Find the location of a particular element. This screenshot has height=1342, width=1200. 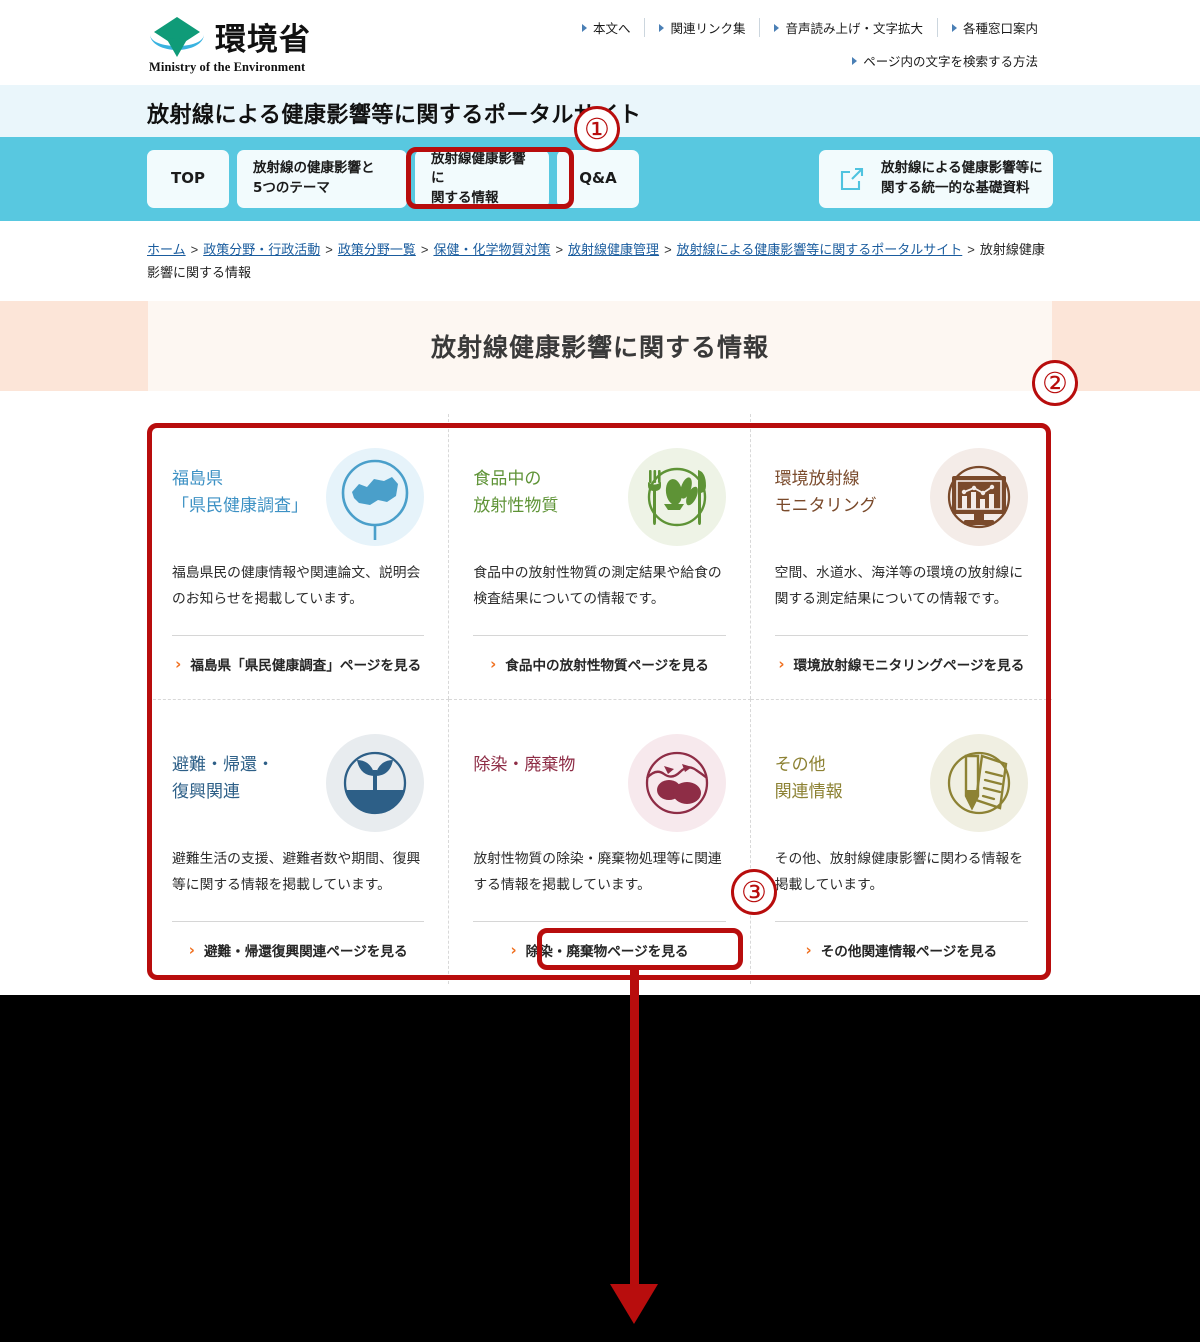

card-title-line1: 避難・帰還・ is located at coordinates (223, 764).